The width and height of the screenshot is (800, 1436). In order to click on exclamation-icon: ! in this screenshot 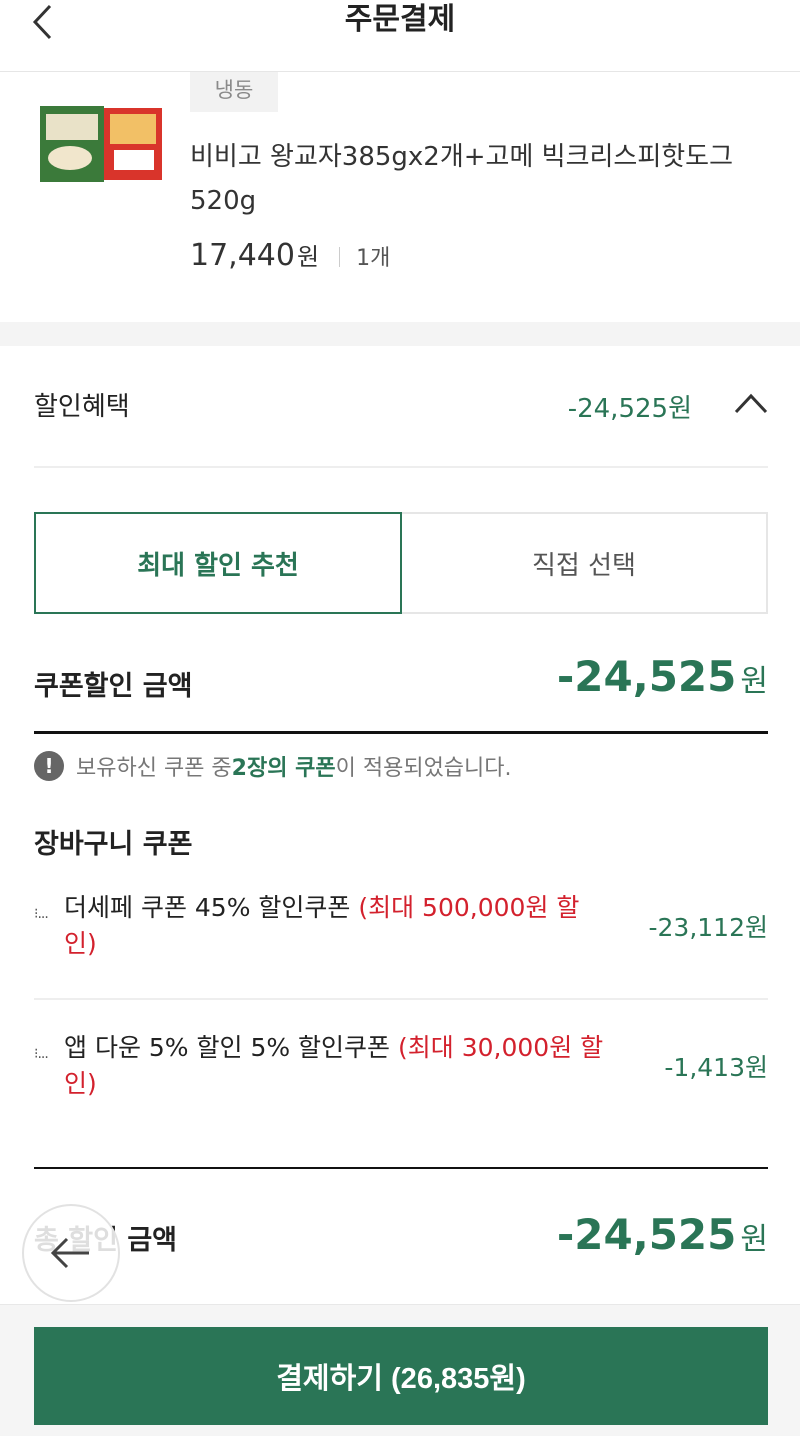, I will do `click(49, 766)`.